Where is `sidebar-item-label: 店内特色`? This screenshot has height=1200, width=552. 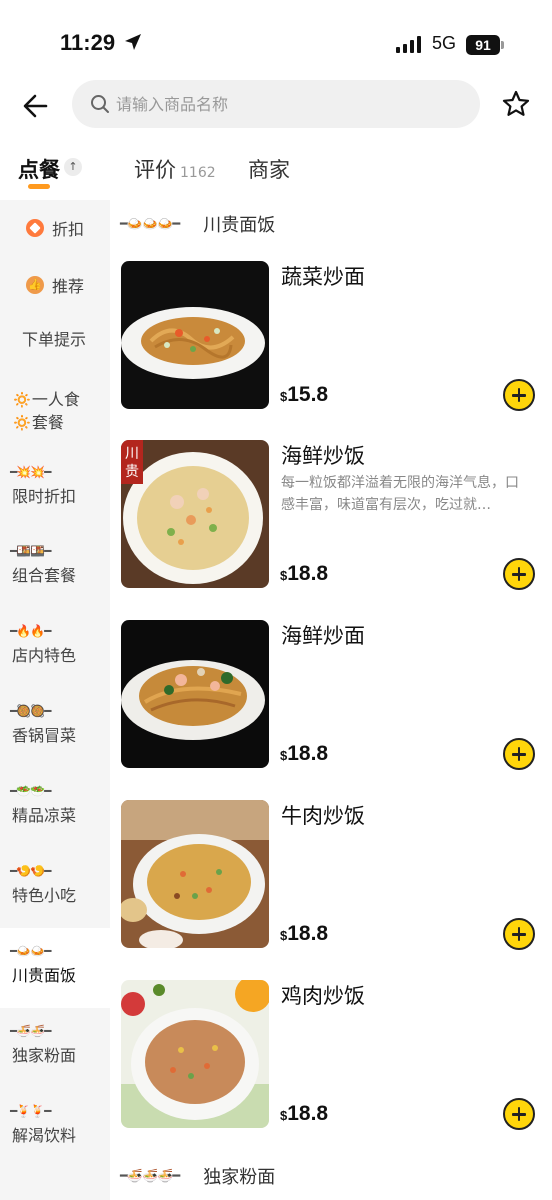 sidebar-item-label: 店内特色 is located at coordinates (44, 655).